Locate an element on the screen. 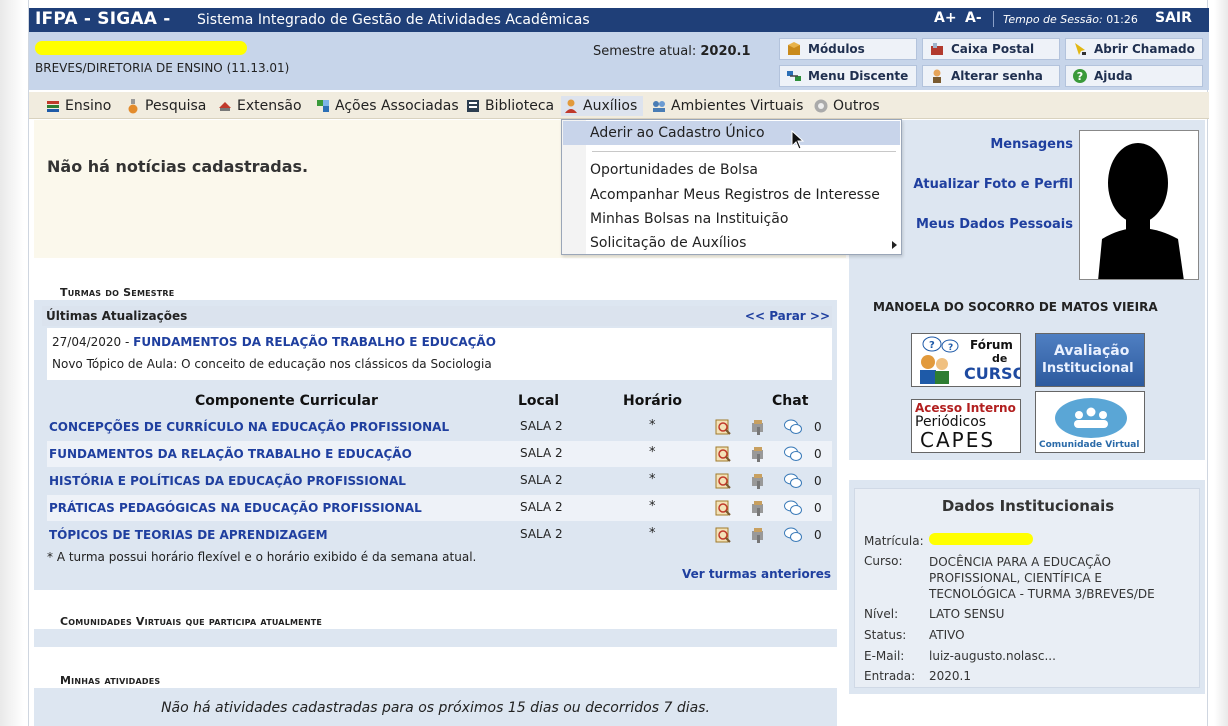 The height and width of the screenshot is (726, 1228). page-margin-right is located at coordinates (1221, 363).